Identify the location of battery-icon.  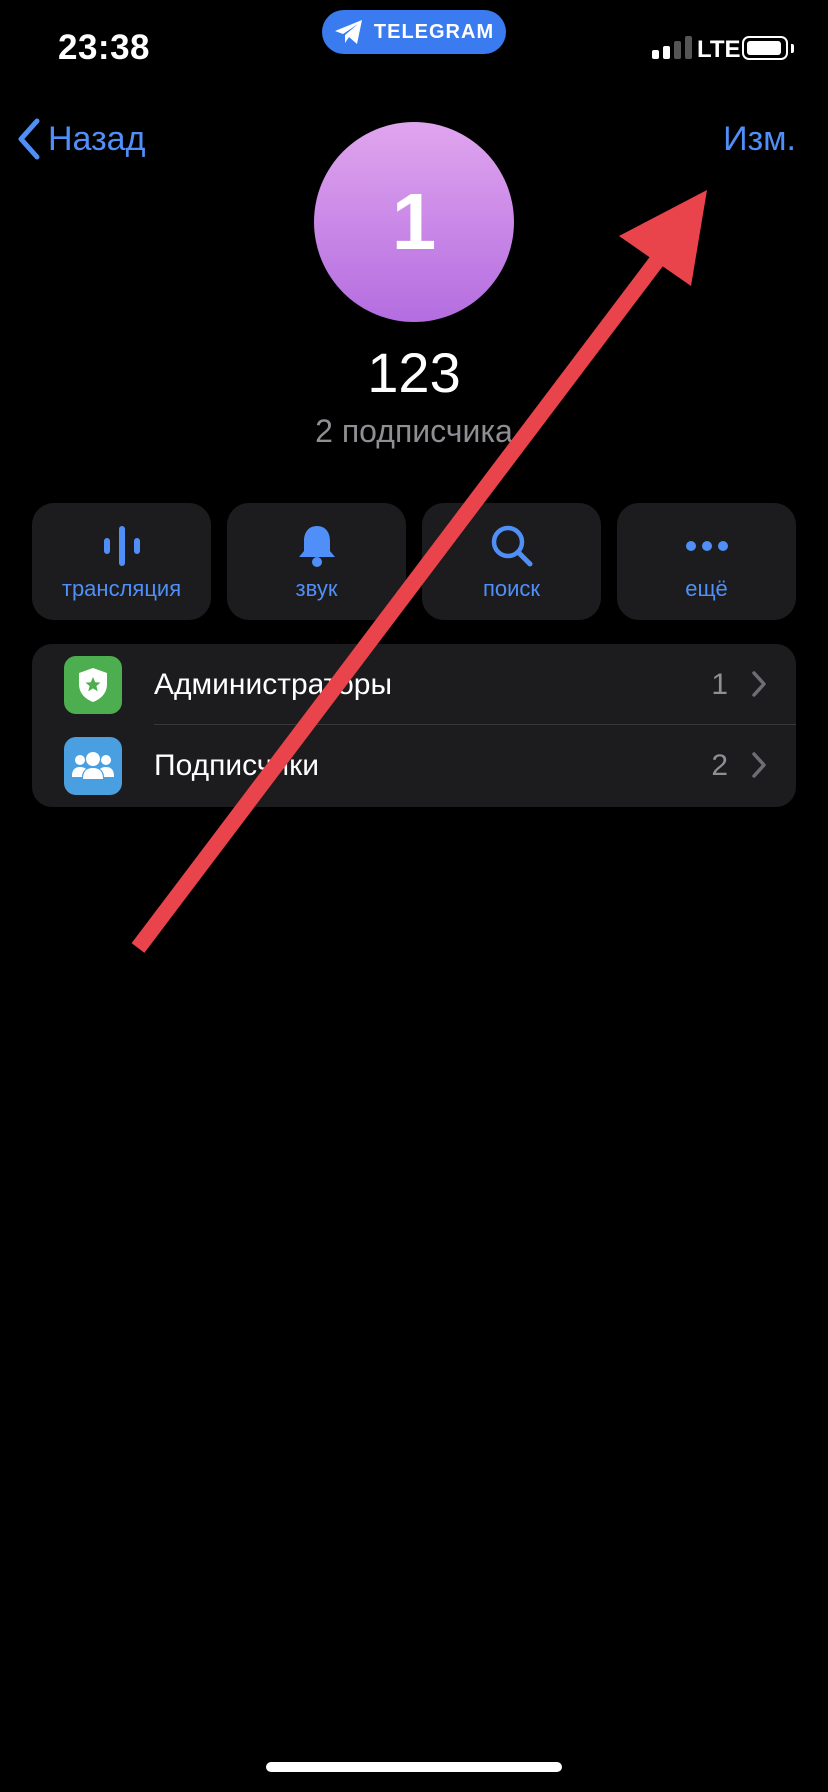
(765, 48).